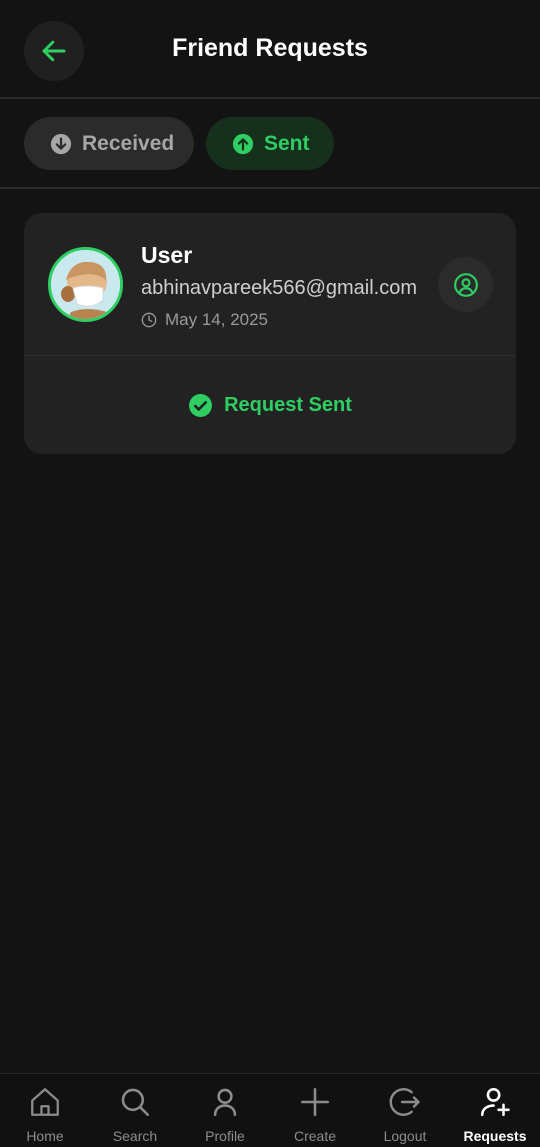 This screenshot has width=540, height=1147. I want to click on avatar-image, so click(85, 284).